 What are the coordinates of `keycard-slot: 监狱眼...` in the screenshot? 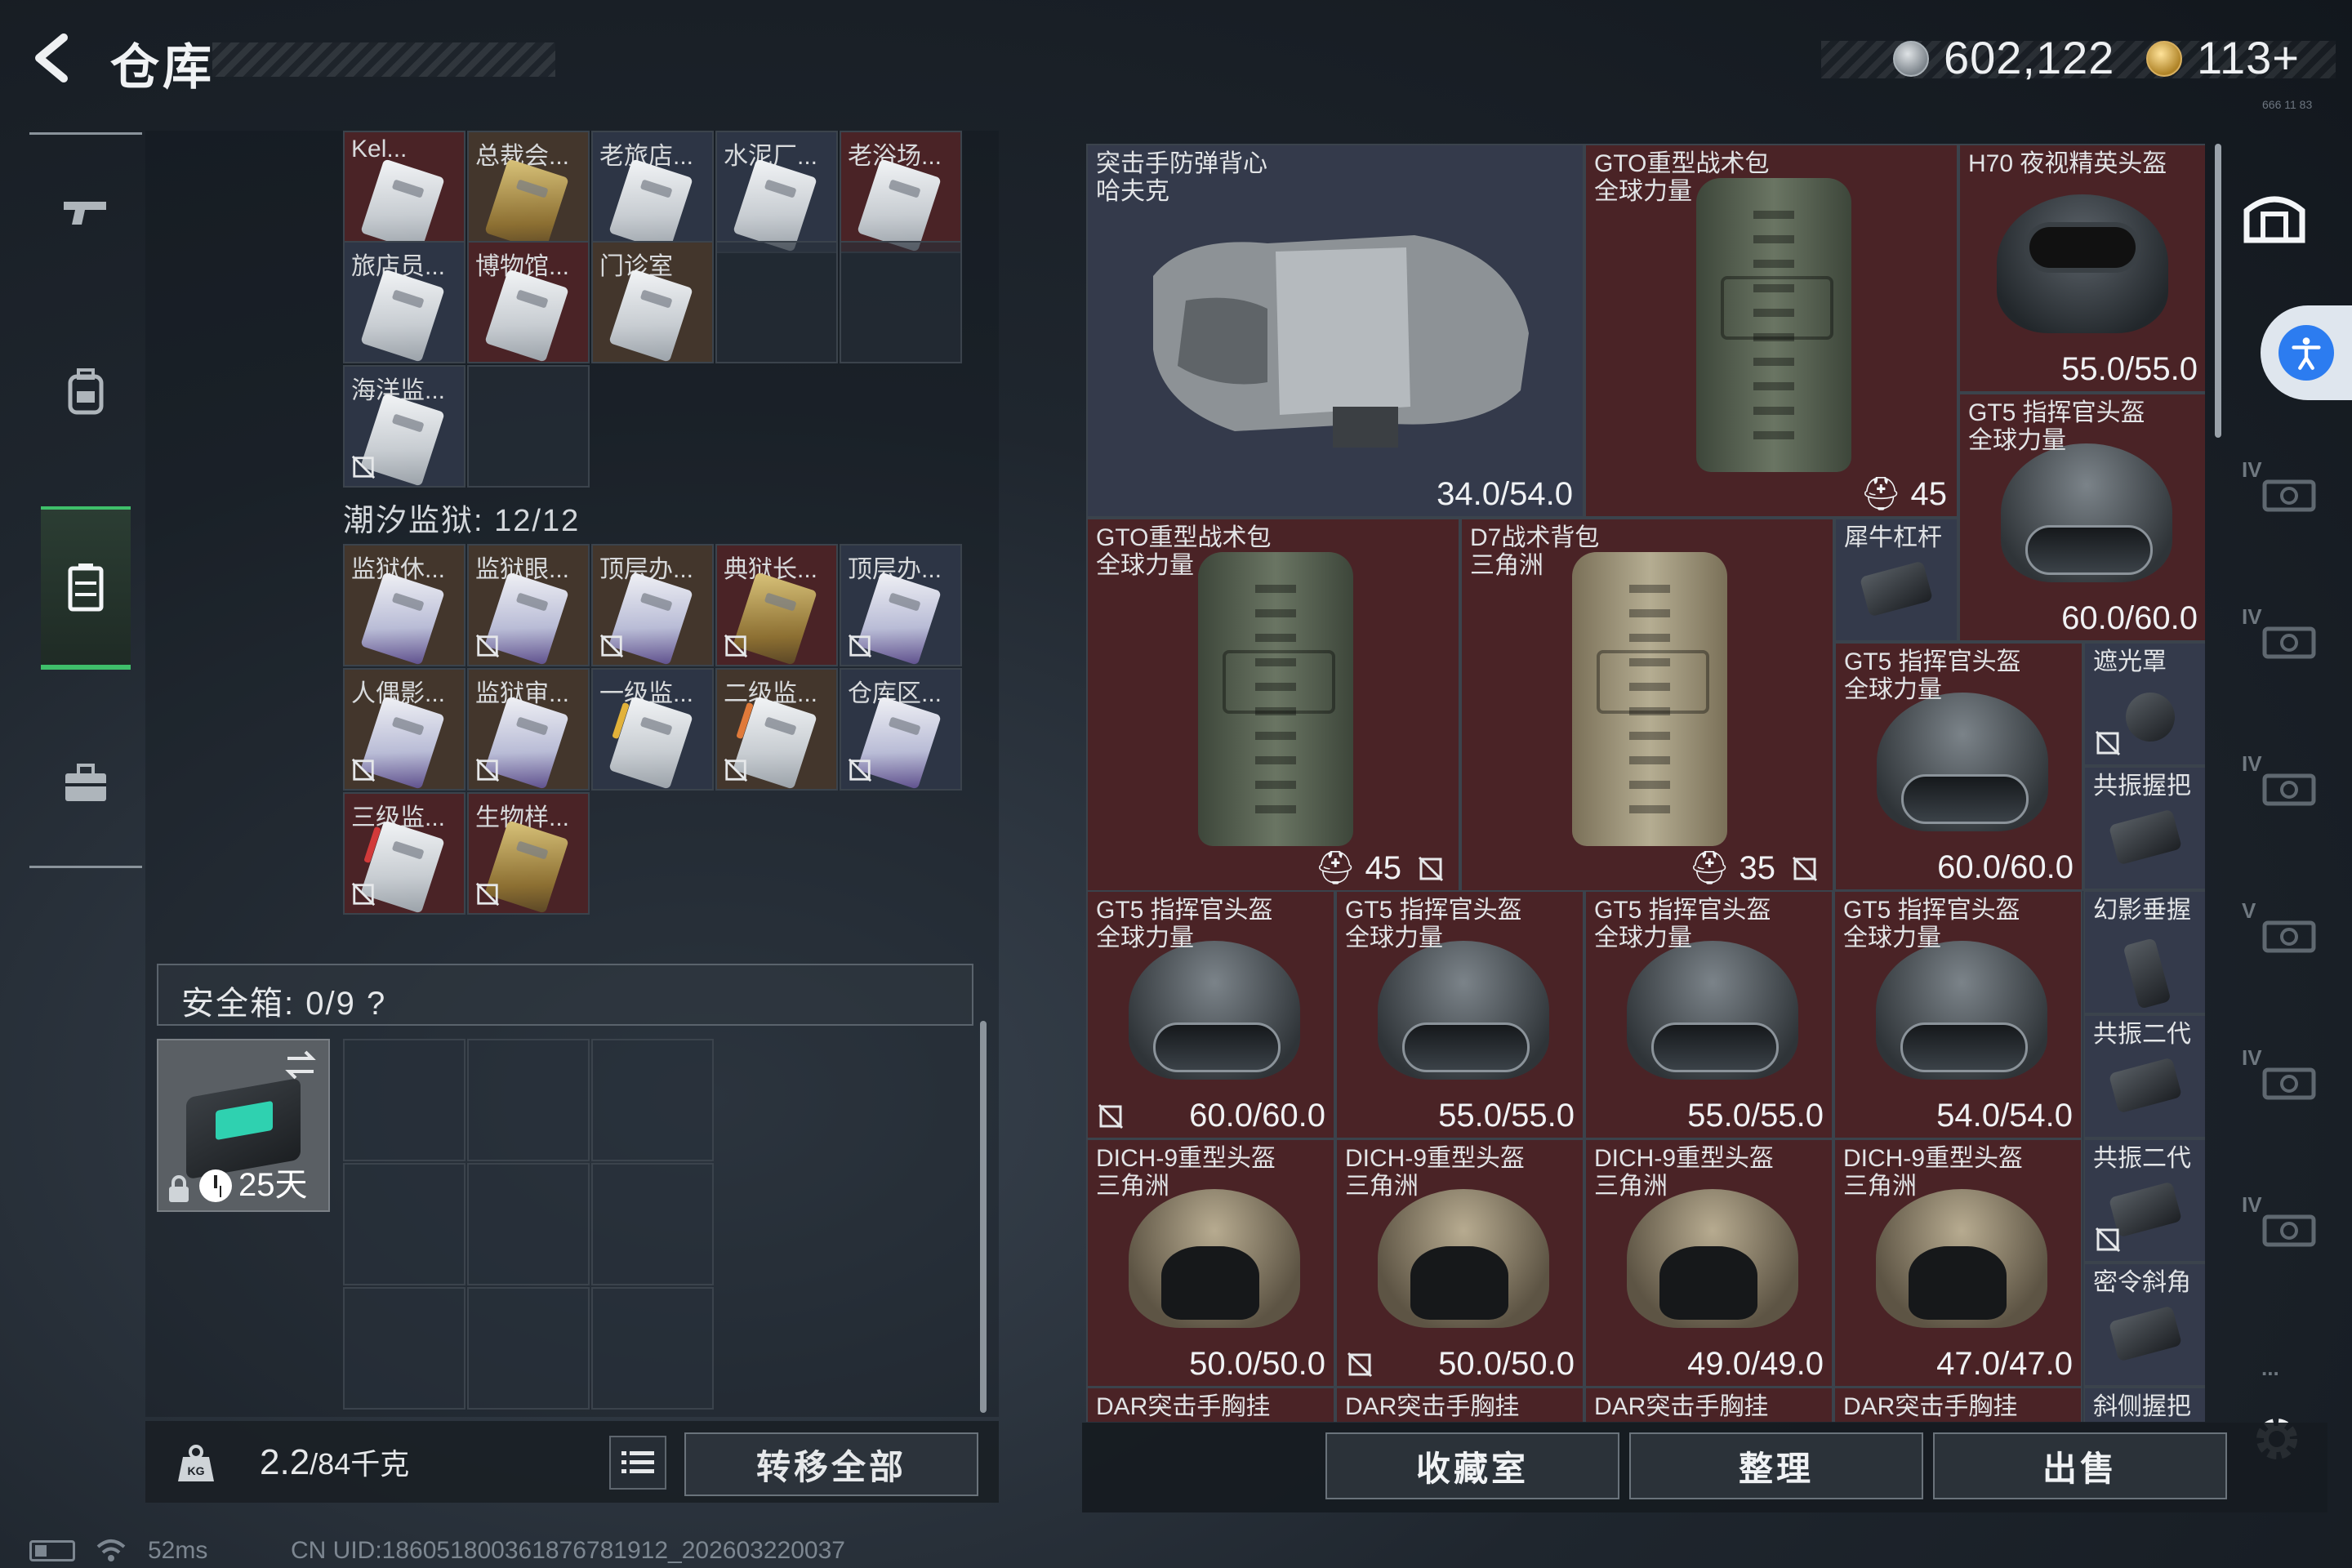 It's located at (528, 605).